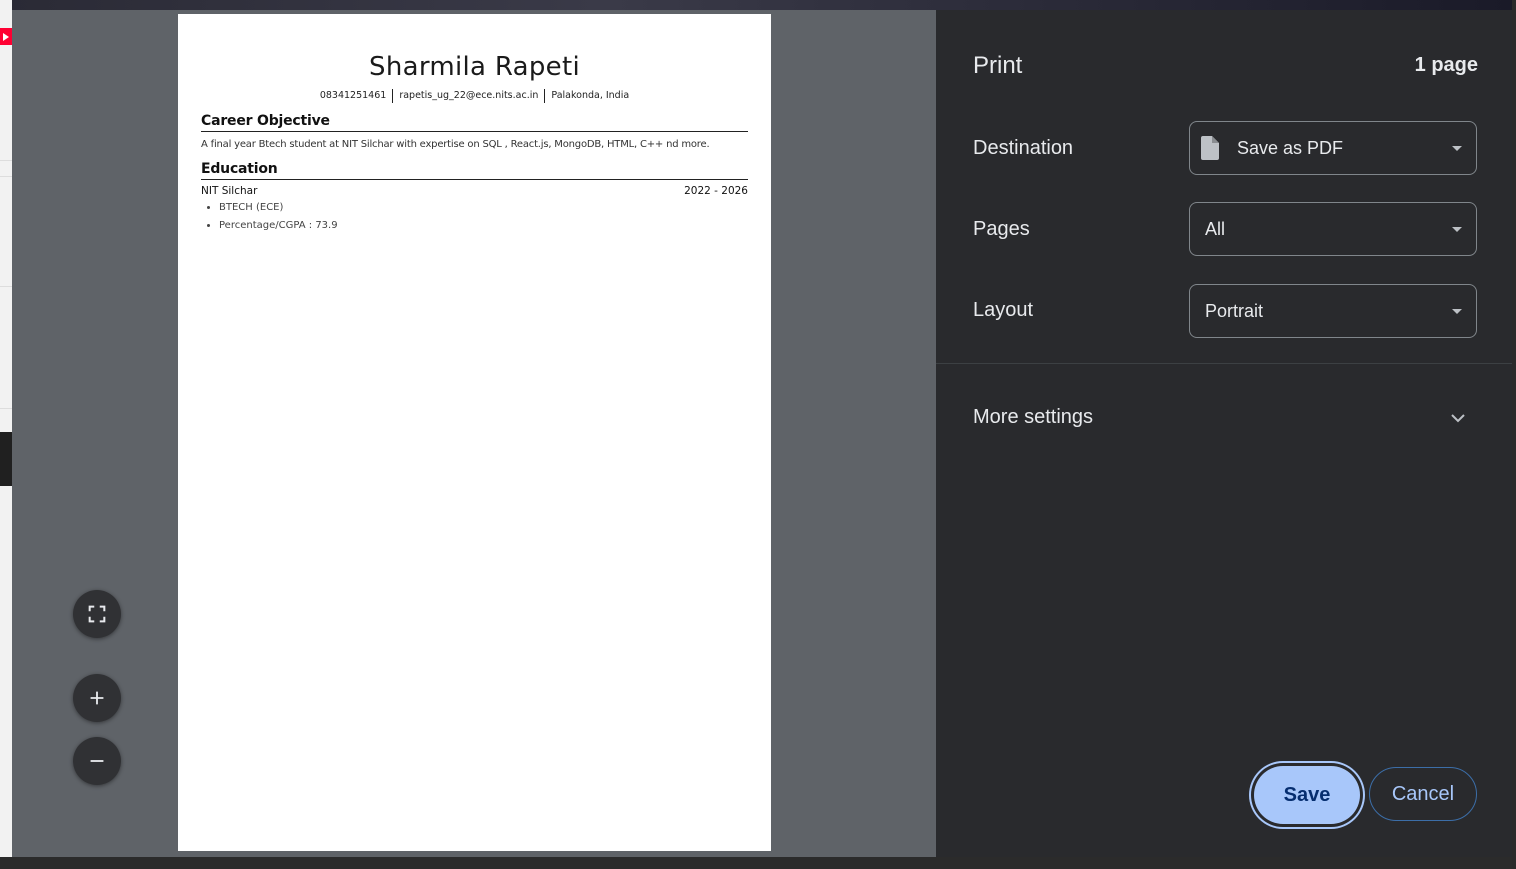 This screenshot has height=869, width=1516. Describe the element at coordinates (1446, 65) in the screenshot. I see `page-count: 1 page` at that location.